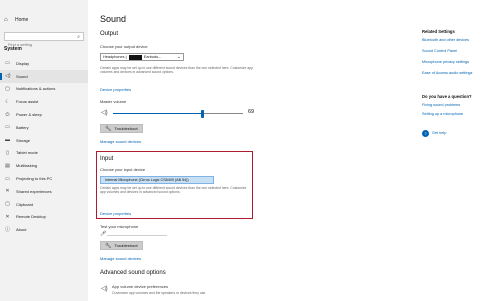 Image resolution: width=500 pixels, height=301 pixels. What do you see at coordinates (115, 213) in the screenshot?
I see `input-device-properties-link: Device properties` at bounding box center [115, 213].